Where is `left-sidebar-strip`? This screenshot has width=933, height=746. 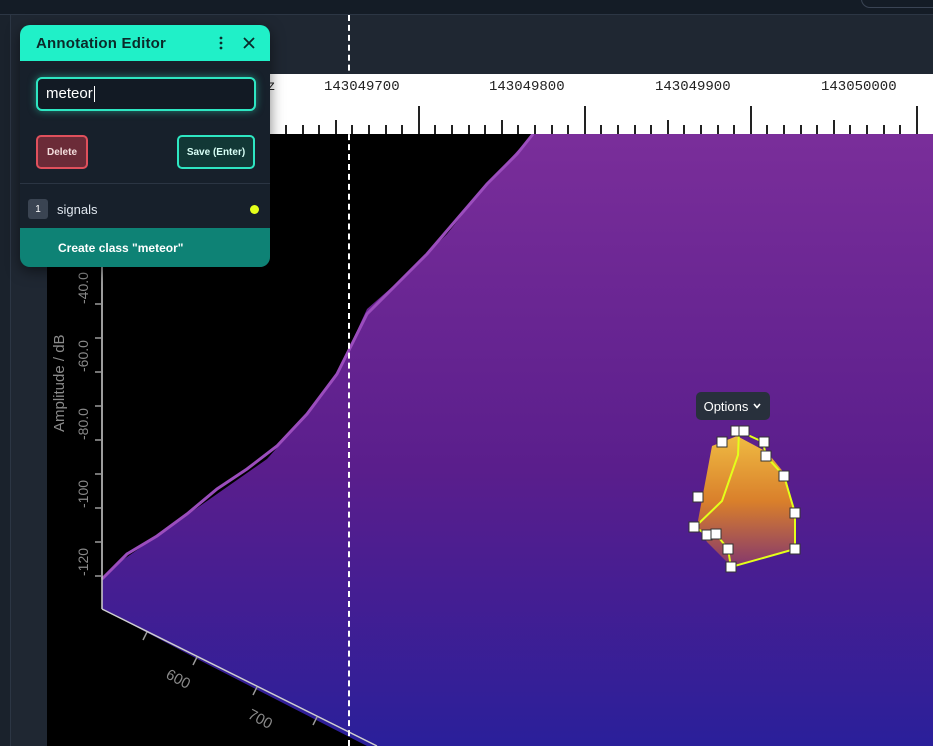 left-sidebar-strip is located at coordinates (5, 380).